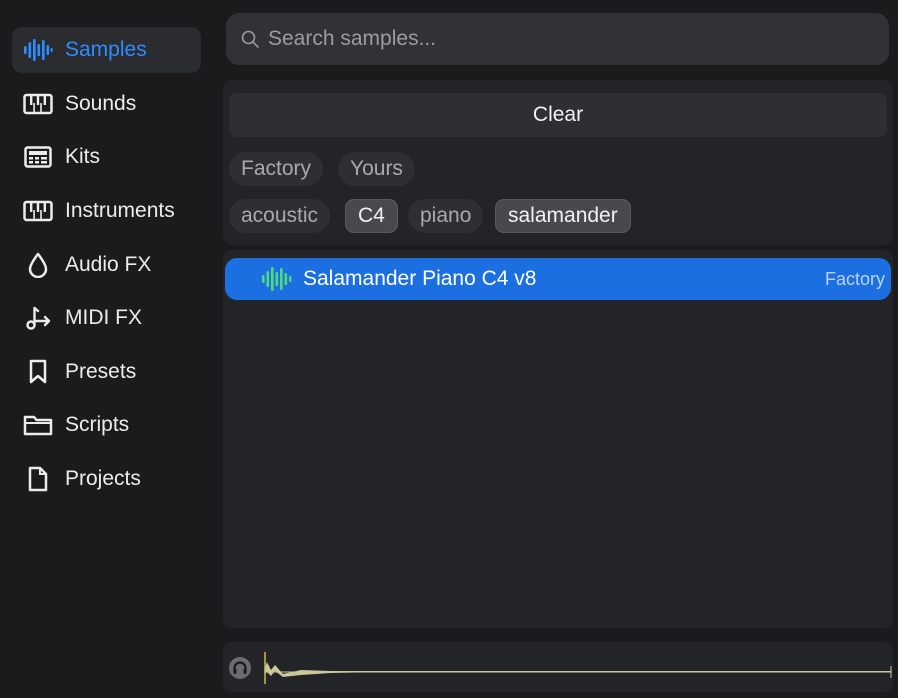 The width and height of the screenshot is (898, 698). I want to click on sidebar-item-kits: Kits, so click(106, 157).